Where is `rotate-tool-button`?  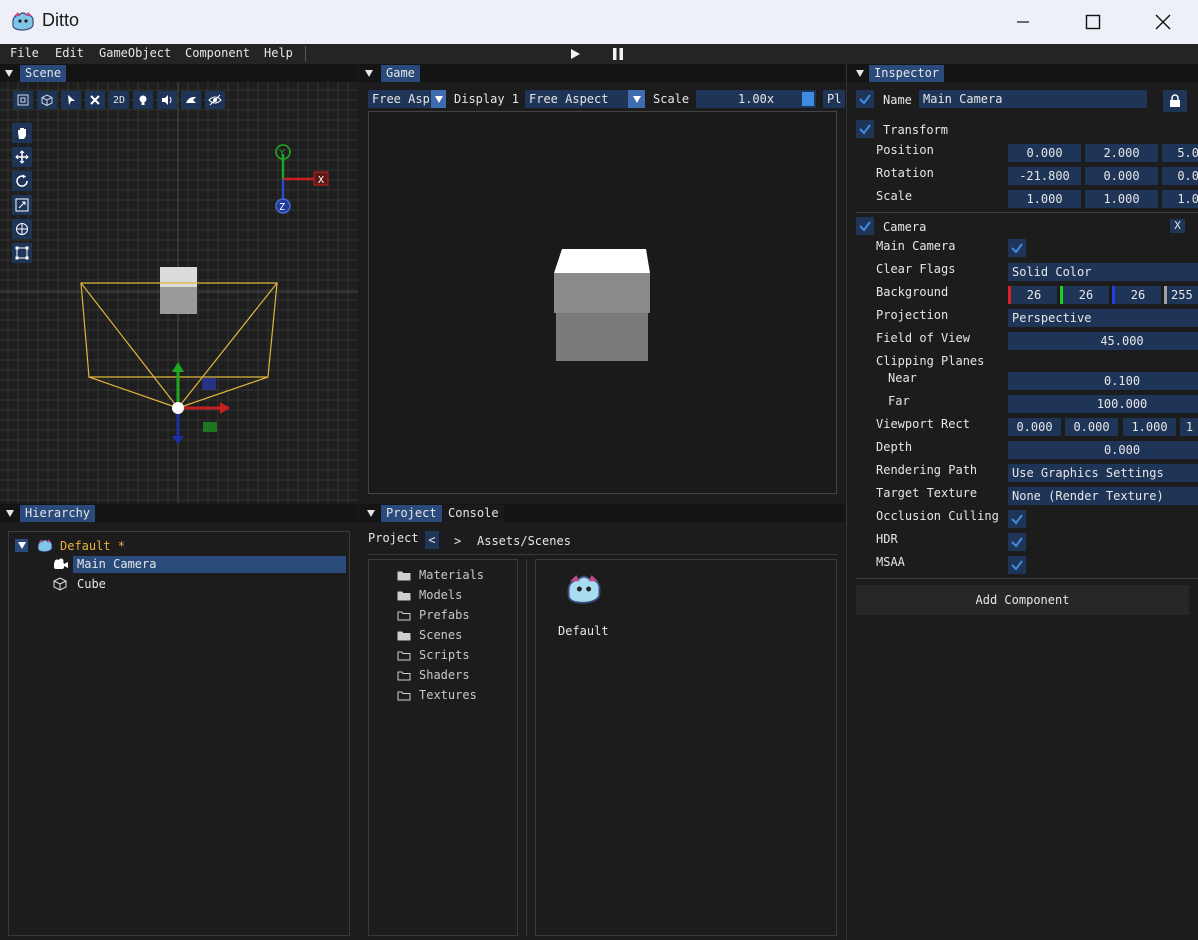
rotate-tool-button is located at coordinates (22, 181).